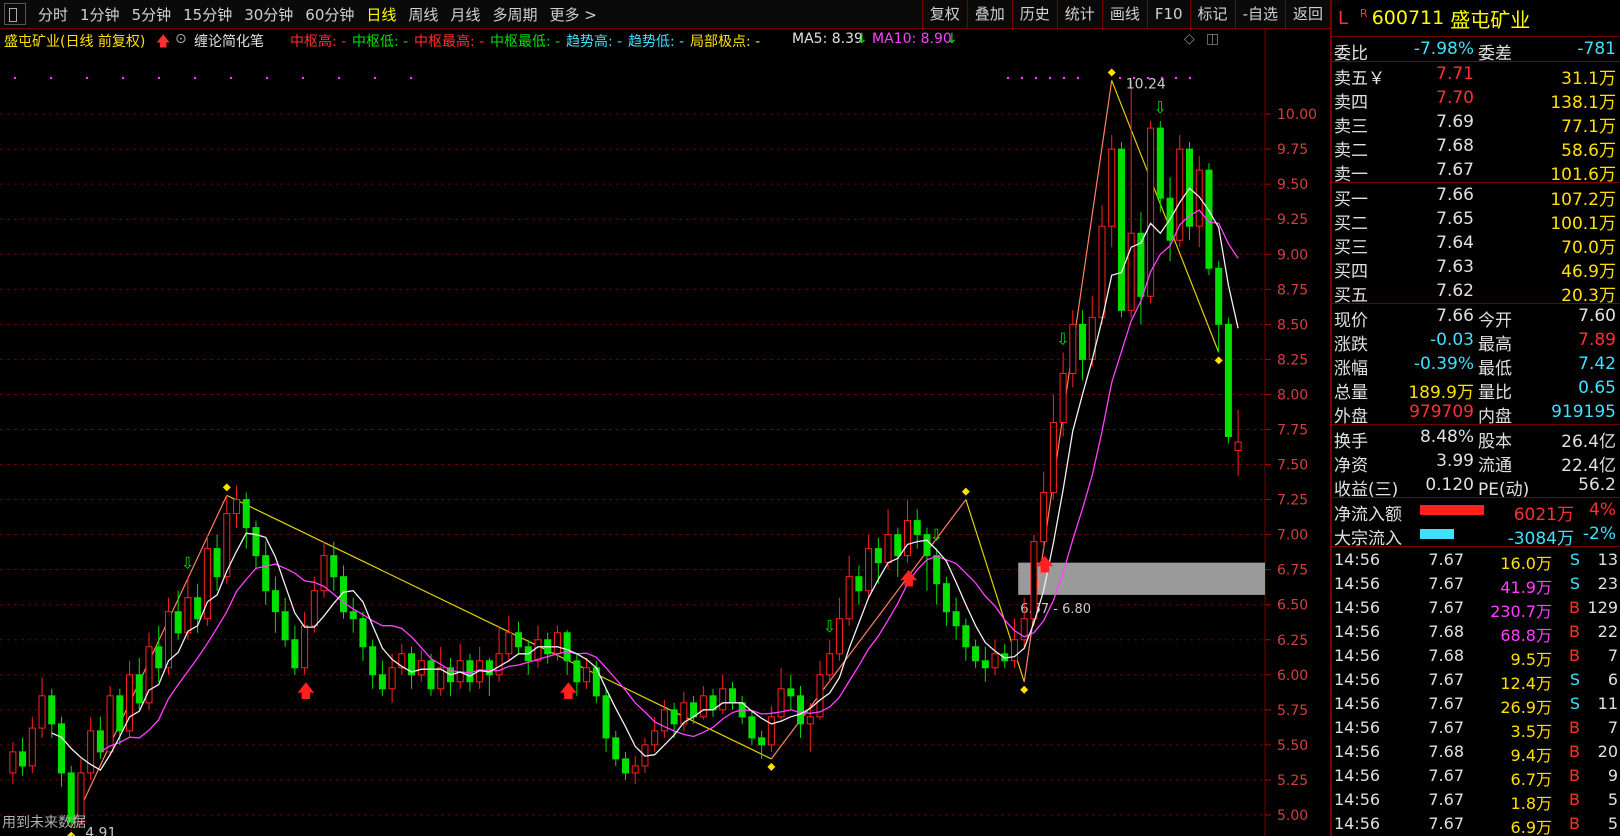 The image size is (1620, 836). Describe the element at coordinates (1034, 14) in the screenshot. I see `toolbar-button-2: 历史` at that location.